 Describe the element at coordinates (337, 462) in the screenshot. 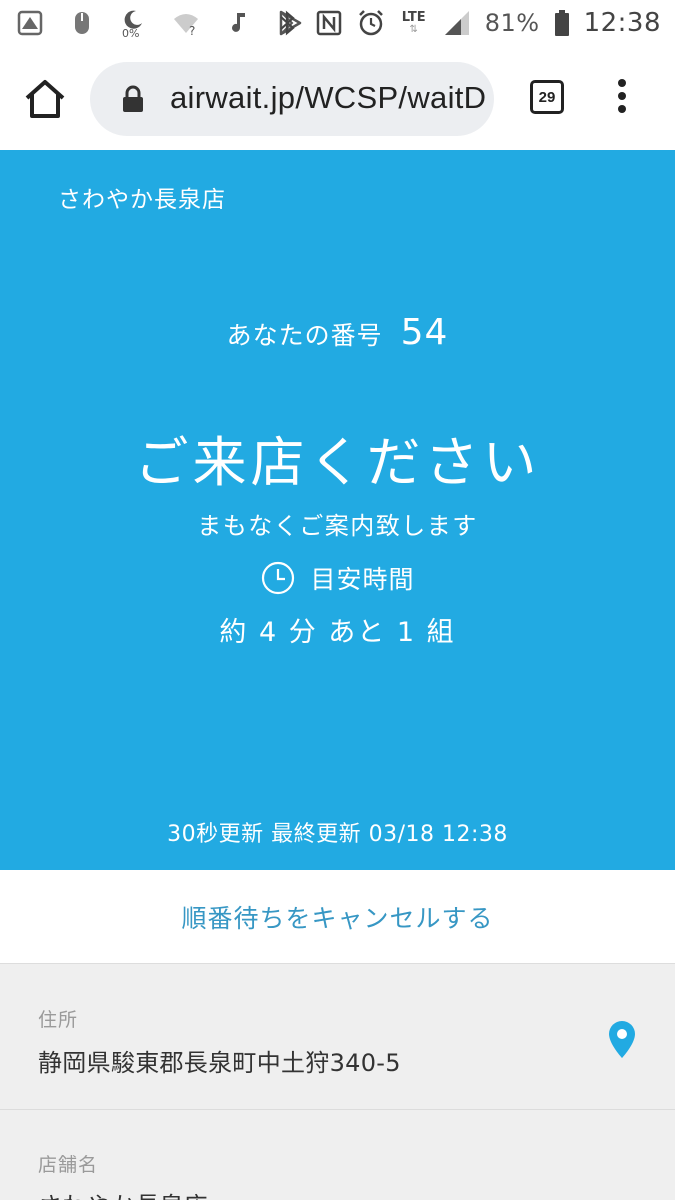

I see `status-headline: ご来店ください` at that location.